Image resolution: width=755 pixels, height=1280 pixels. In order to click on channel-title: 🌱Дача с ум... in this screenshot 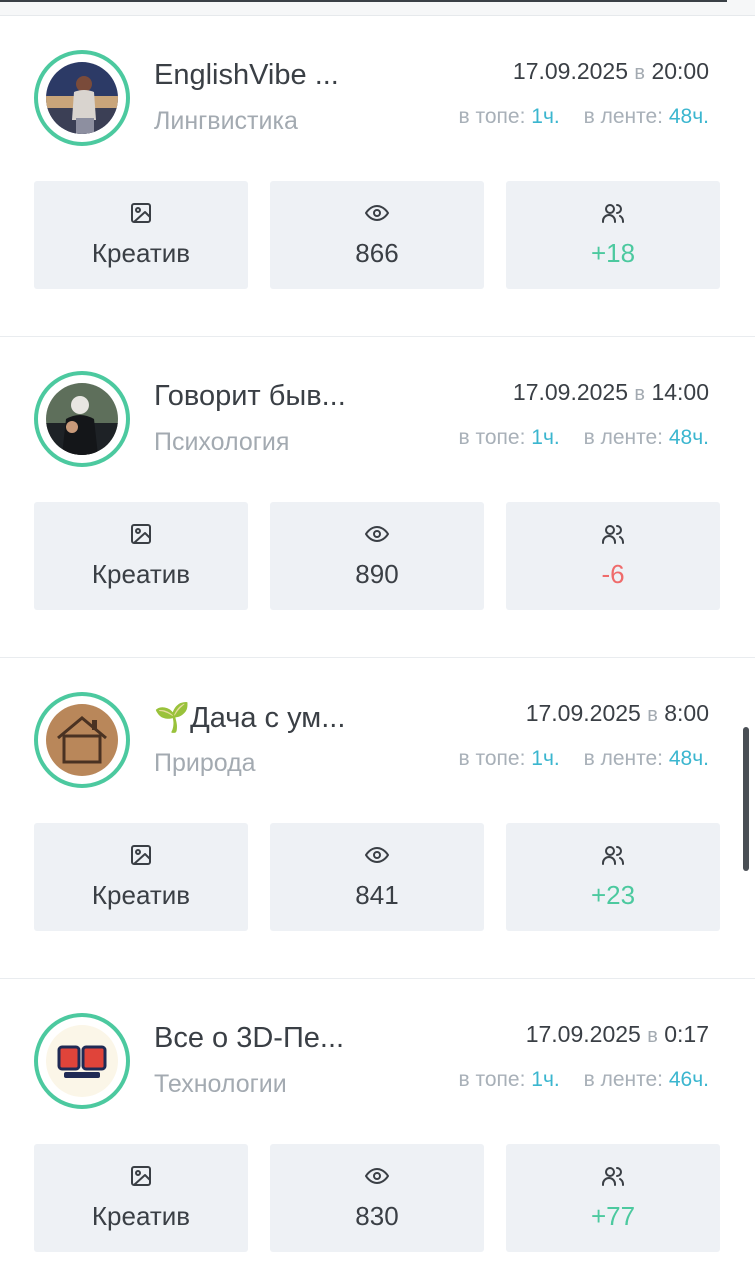, I will do `click(249, 718)`.